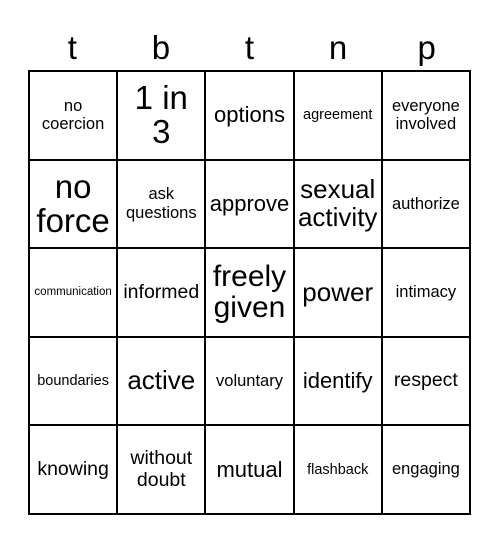 The width and height of the screenshot is (500, 544). I want to click on bingo-cell-label: engaging, so click(425, 469).